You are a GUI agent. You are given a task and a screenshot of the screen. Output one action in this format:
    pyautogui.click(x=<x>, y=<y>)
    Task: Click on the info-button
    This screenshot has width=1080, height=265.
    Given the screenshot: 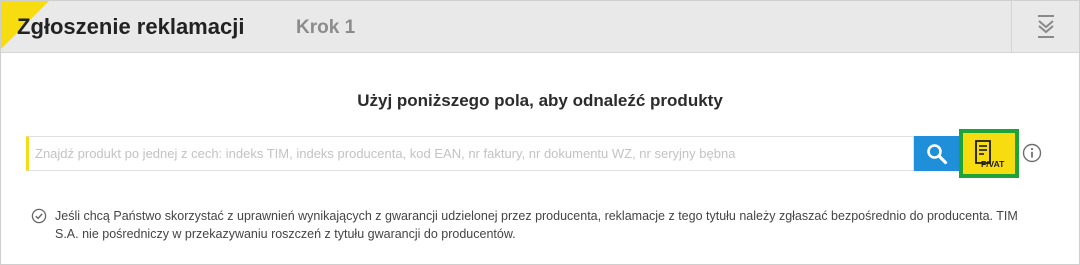 What is the action you would take?
    pyautogui.click(x=1032, y=153)
    